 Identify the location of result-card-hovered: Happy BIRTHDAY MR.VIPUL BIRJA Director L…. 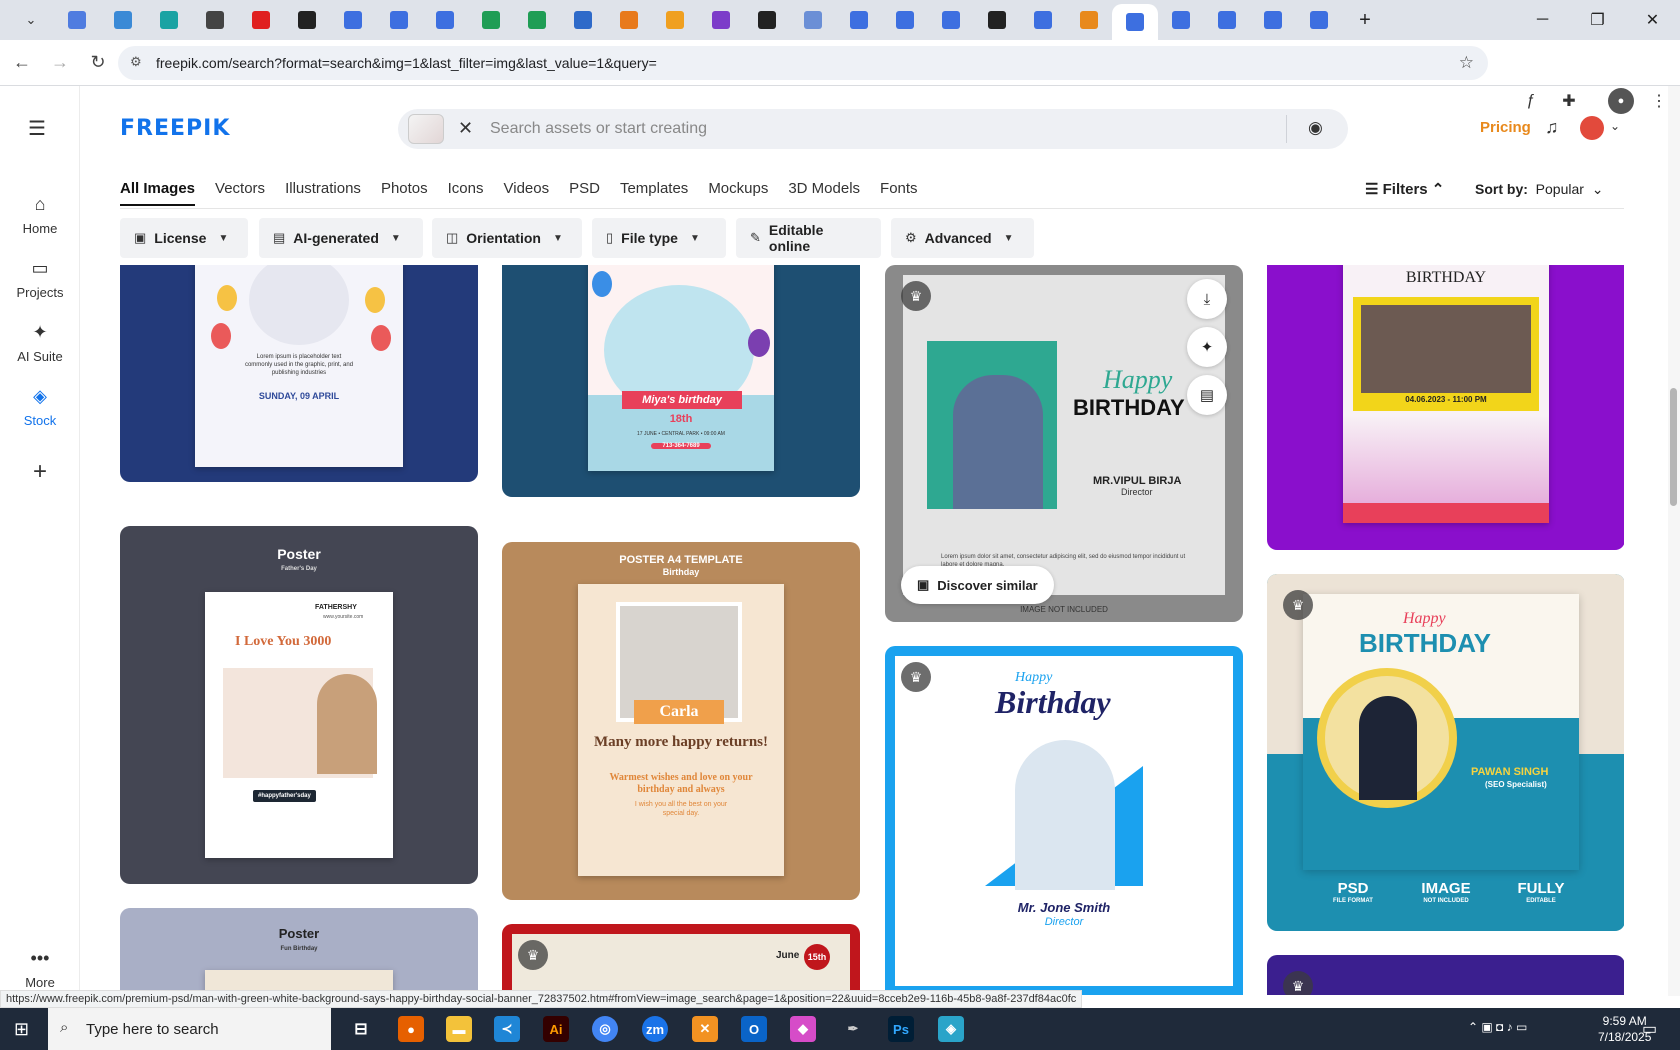
(1064, 443).